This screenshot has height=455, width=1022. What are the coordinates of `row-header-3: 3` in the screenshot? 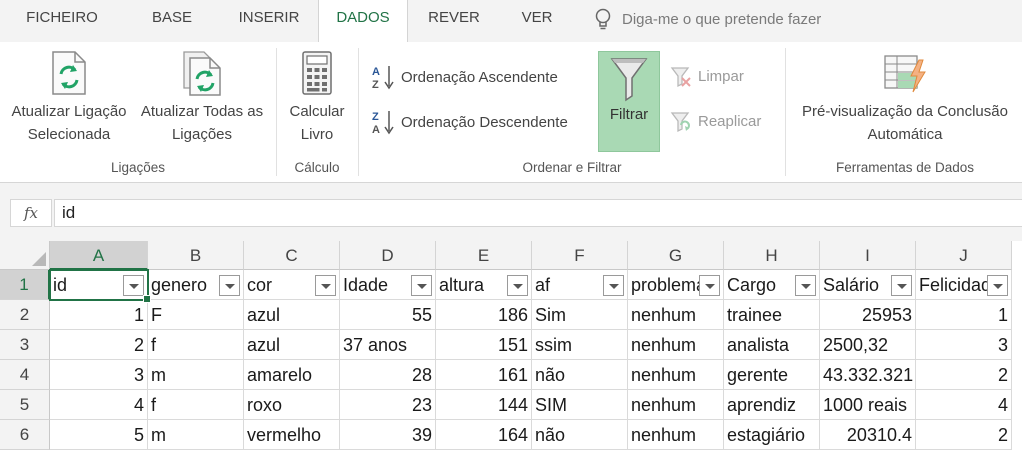 It's located at (25, 345).